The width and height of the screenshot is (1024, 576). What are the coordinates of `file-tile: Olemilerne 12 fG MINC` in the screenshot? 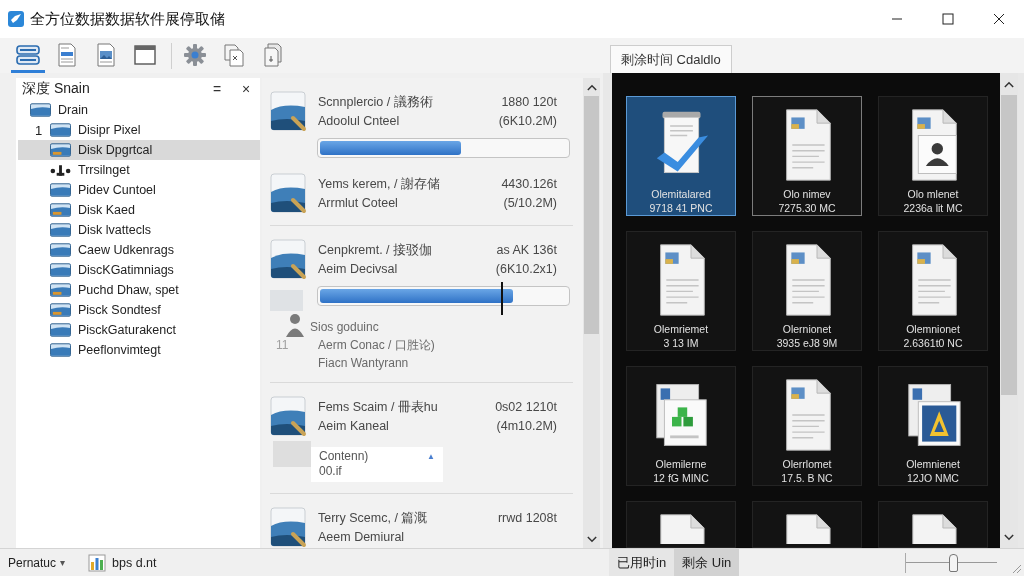 It's located at (681, 426).